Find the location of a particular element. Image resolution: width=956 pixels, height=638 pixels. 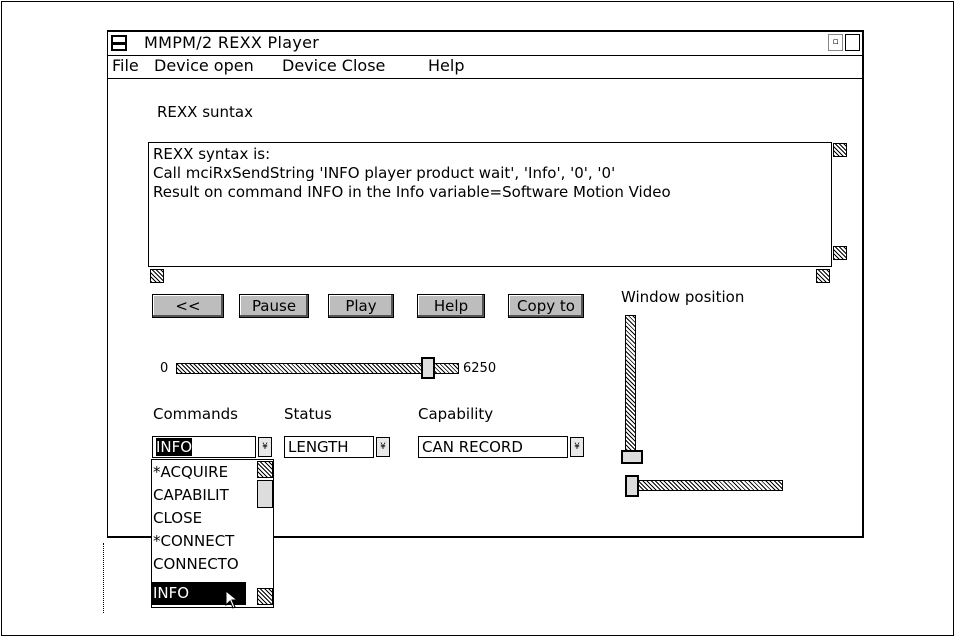

menu-device-open: Device open is located at coordinates (204, 66).